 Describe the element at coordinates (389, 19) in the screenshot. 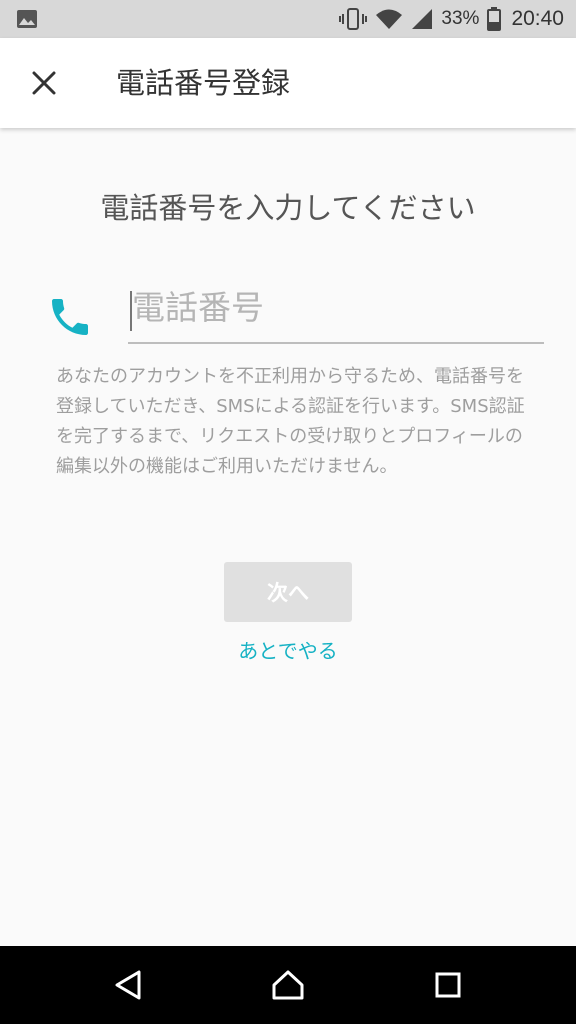

I see `wifi-icon` at that location.